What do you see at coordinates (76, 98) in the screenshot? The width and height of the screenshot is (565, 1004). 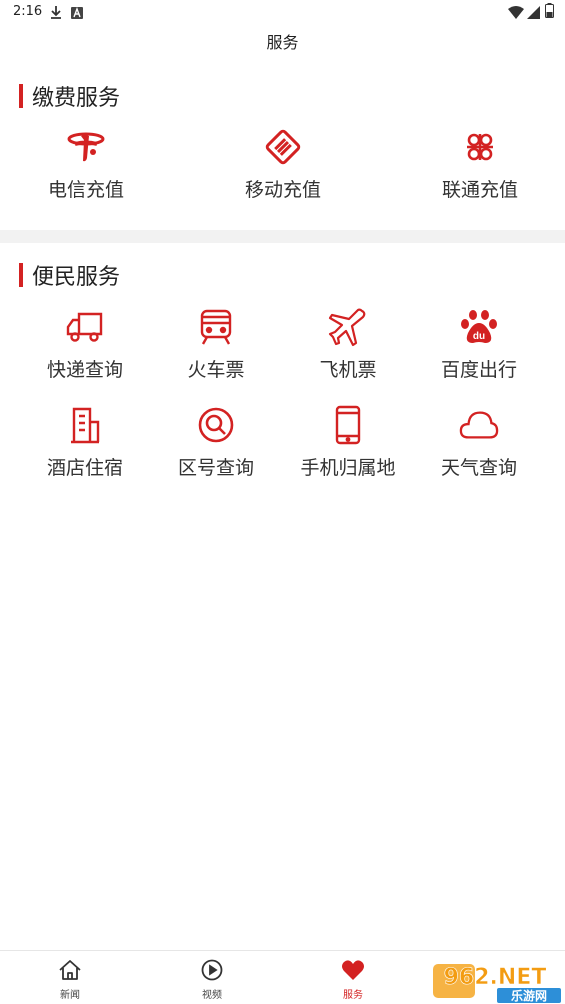 I see `section-title: 缴费服务` at bounding box center [76, 98].